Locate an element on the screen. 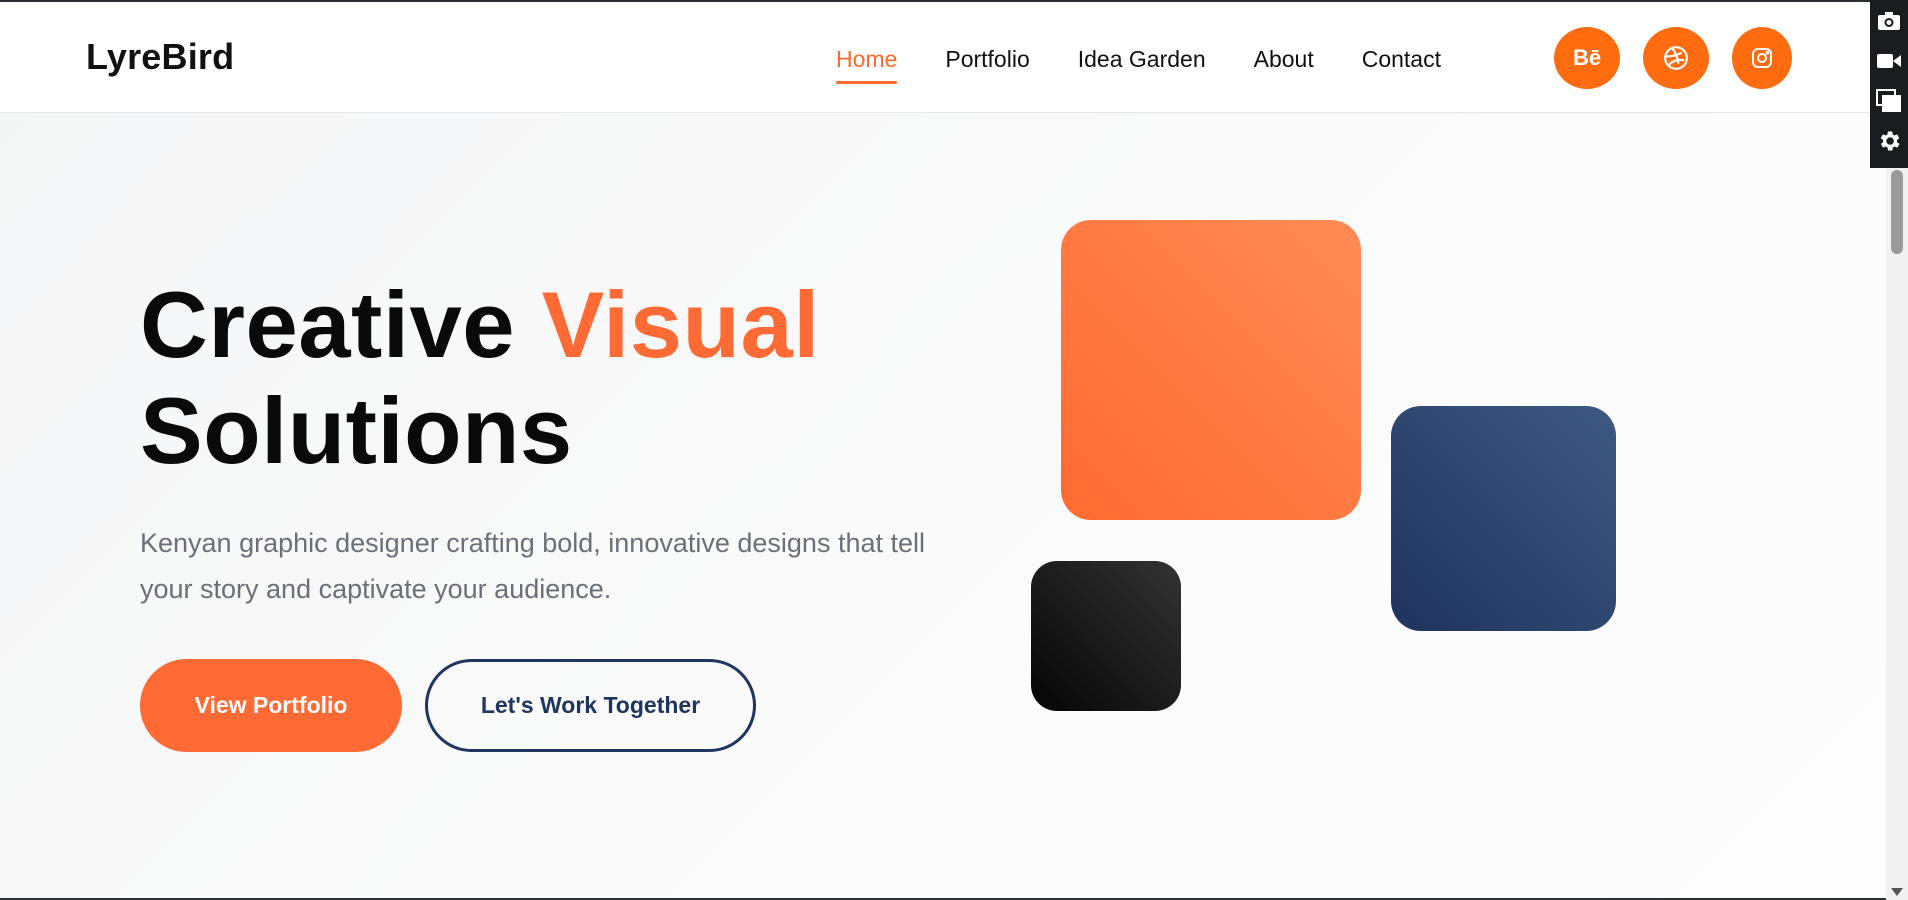  main-nav: Home Portfolio Idea Garden About Contact is located at coordinates (1162, 64).